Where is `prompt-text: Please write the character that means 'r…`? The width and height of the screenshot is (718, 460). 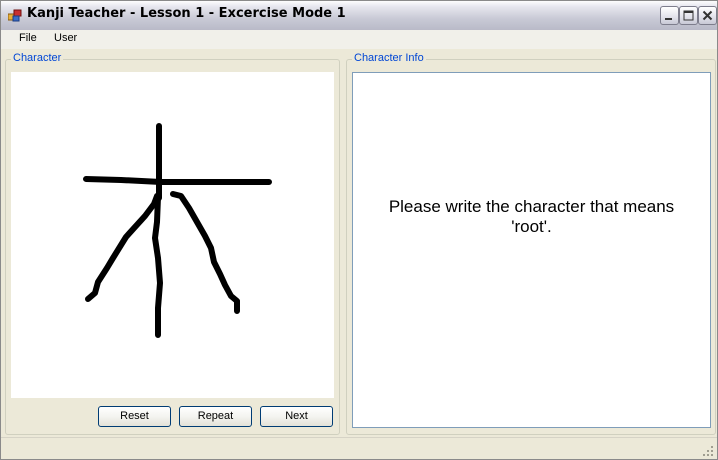
prompt-text: Please write the character that means 'r… is located at coordinates (531, 216).